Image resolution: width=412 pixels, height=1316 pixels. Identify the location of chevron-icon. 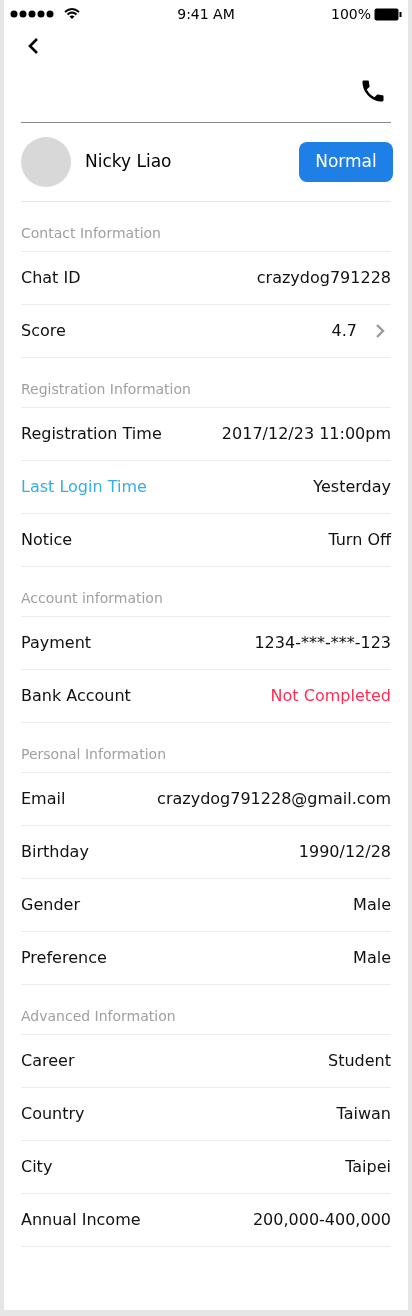
(380, 331).